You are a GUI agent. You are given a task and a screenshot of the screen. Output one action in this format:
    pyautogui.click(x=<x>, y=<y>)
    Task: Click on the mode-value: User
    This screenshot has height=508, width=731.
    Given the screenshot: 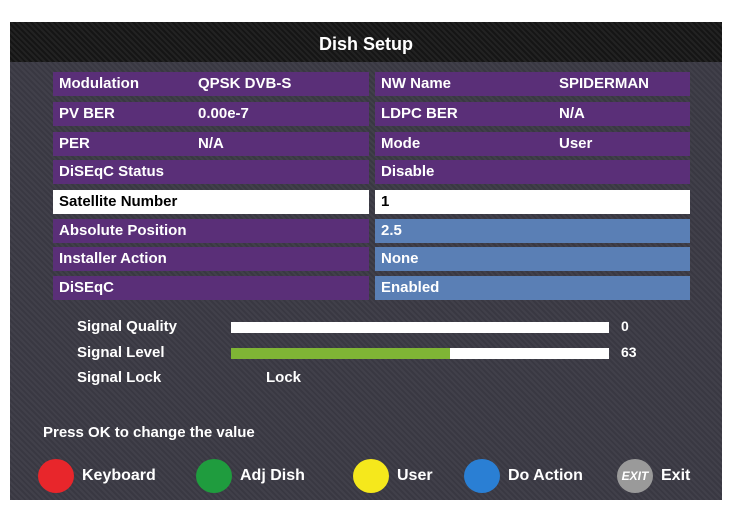 What is the action you would take?
    pyautogui.click(x=576, y=143)
    